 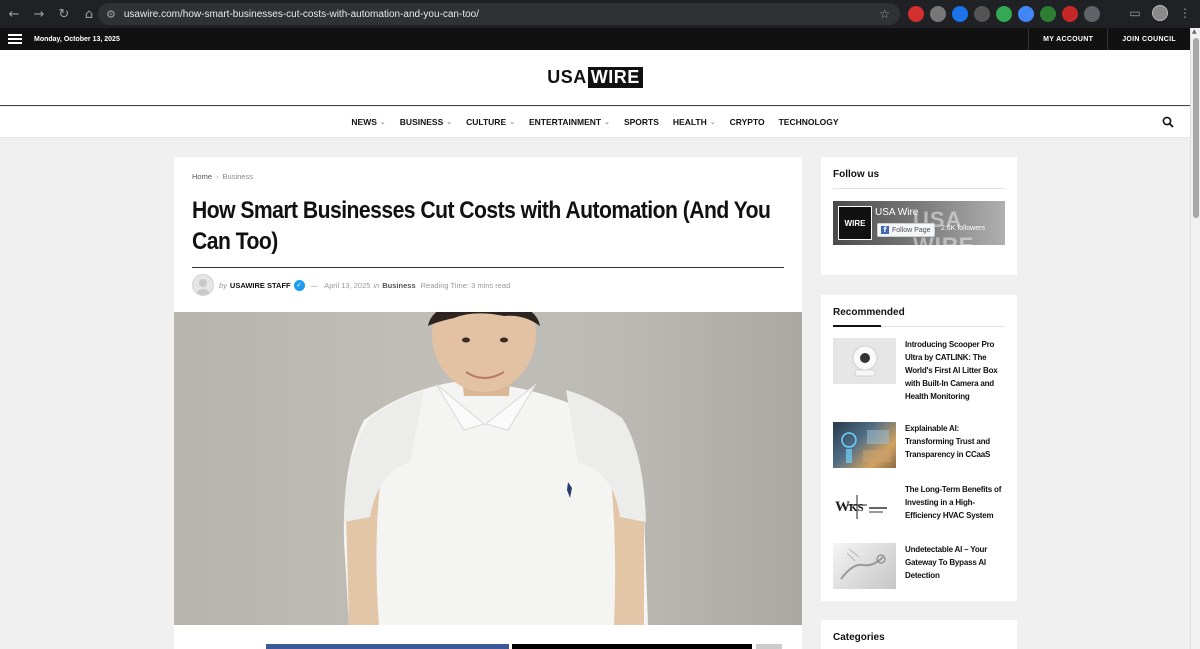 I want to click on hamburger-menu-icon, so click(x=15, y=39).